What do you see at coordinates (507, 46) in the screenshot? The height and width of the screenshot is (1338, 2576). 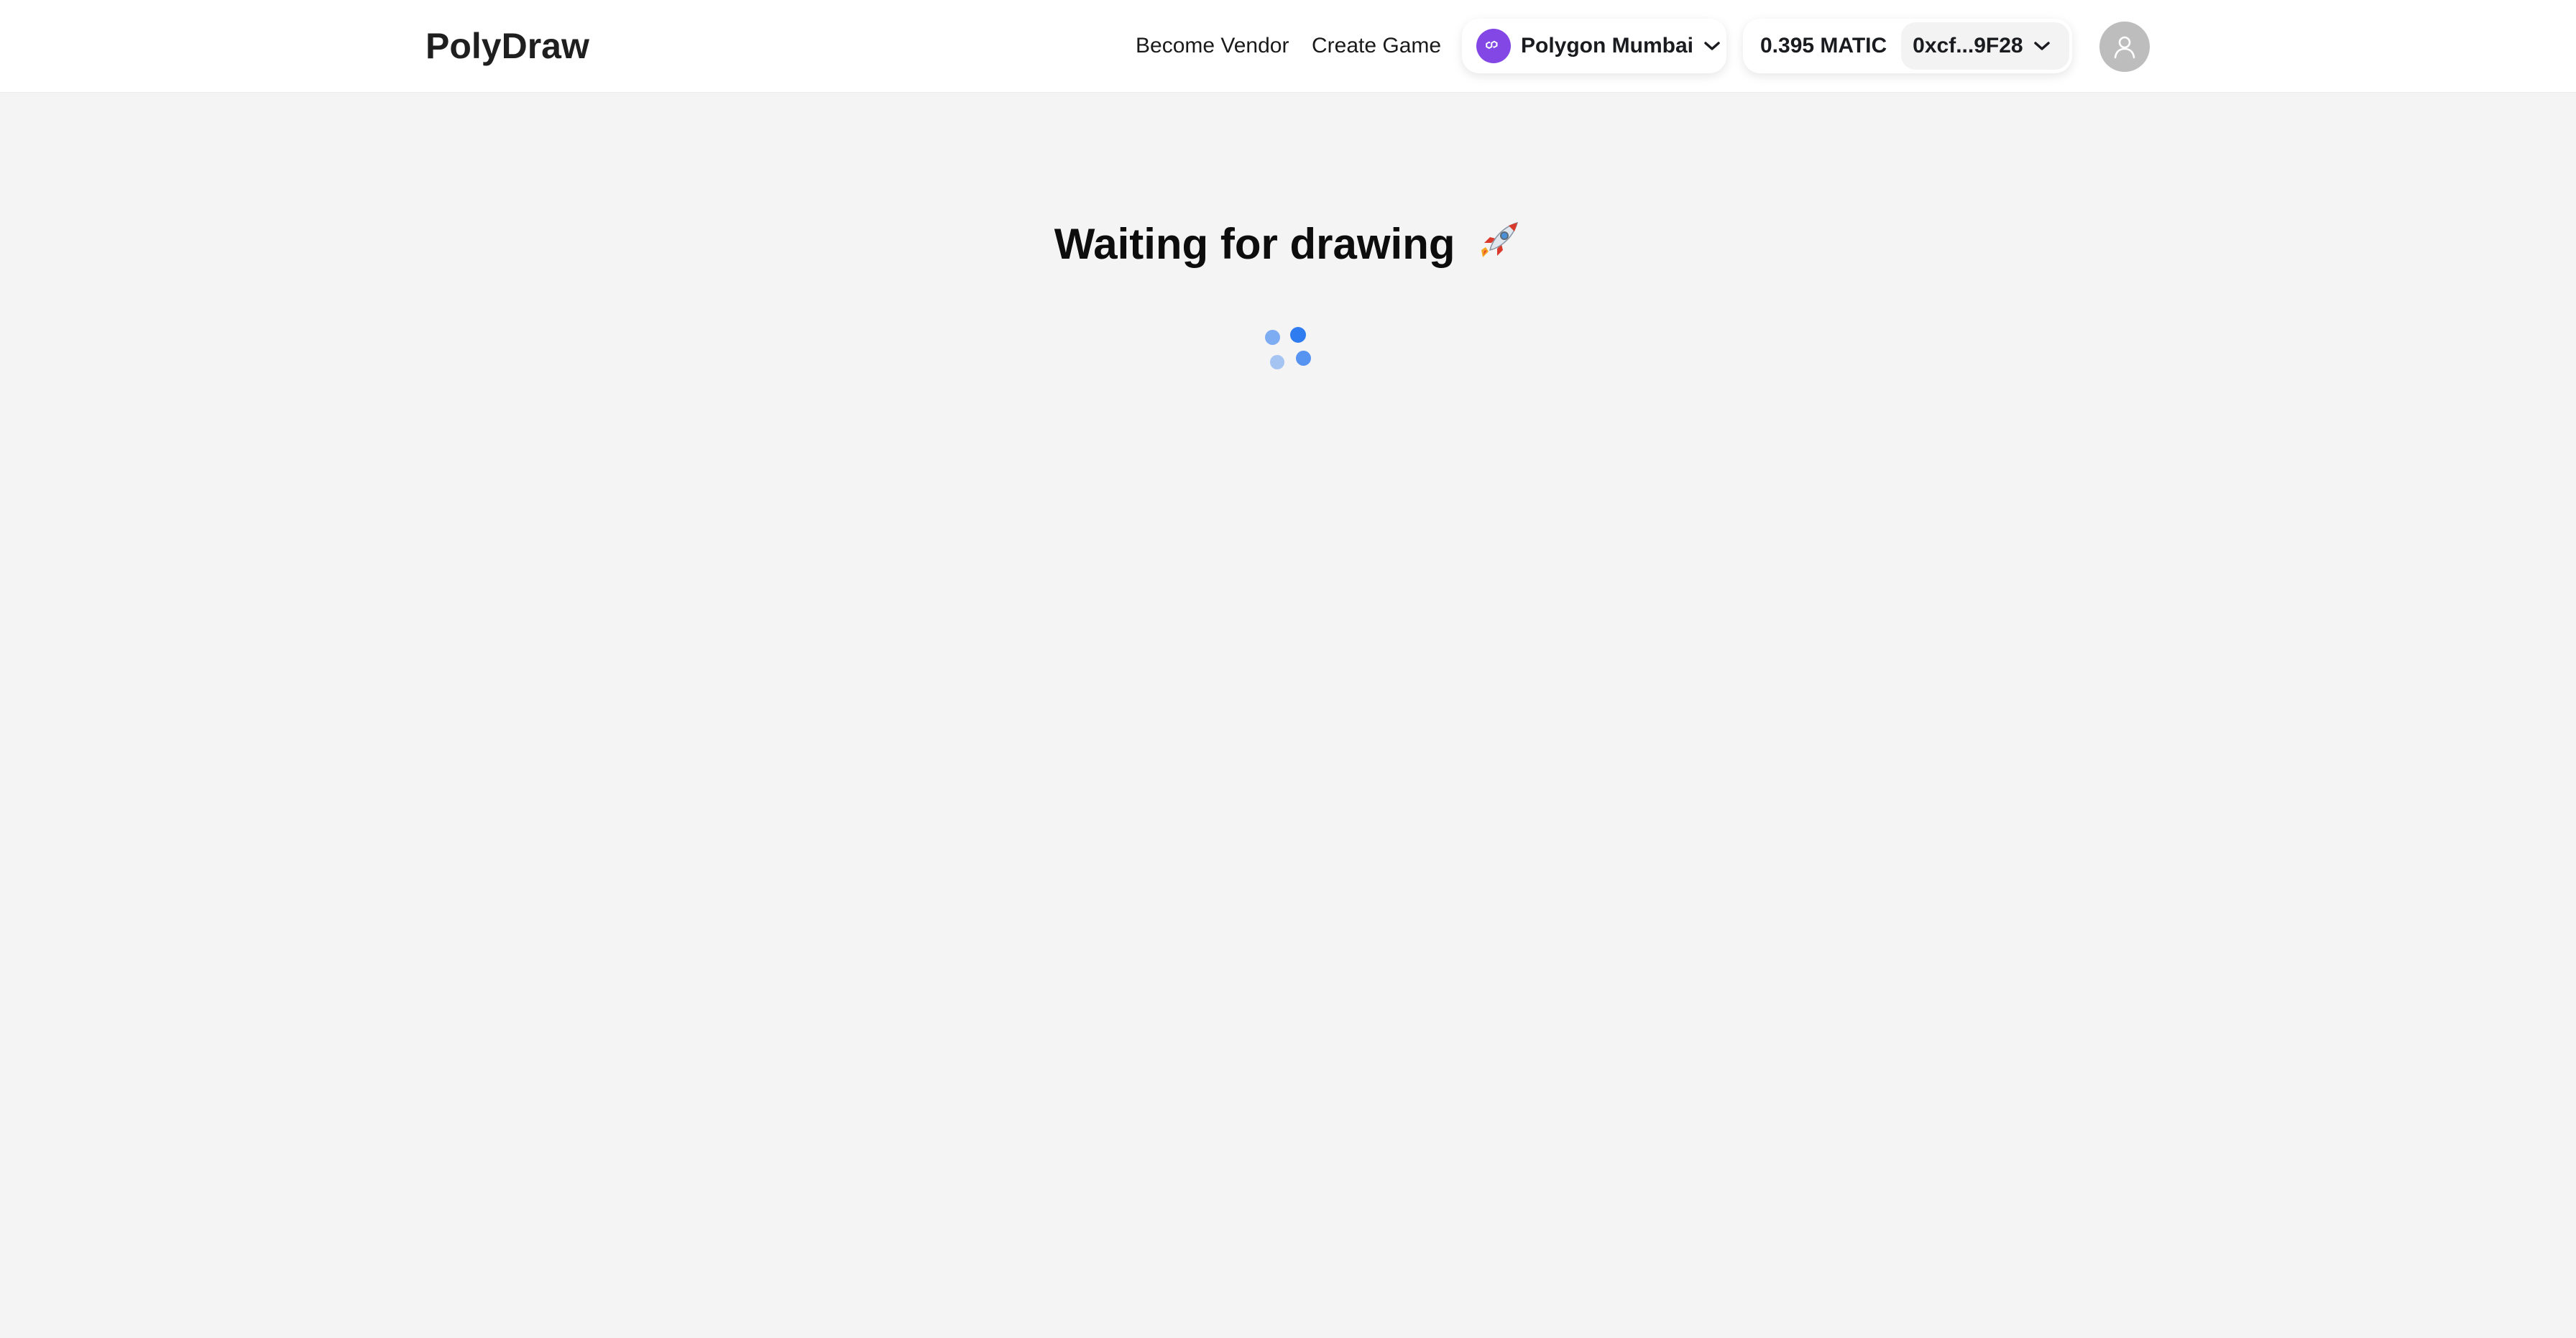 I see `logo: PolyDraw` at bounding box center [507, 46].